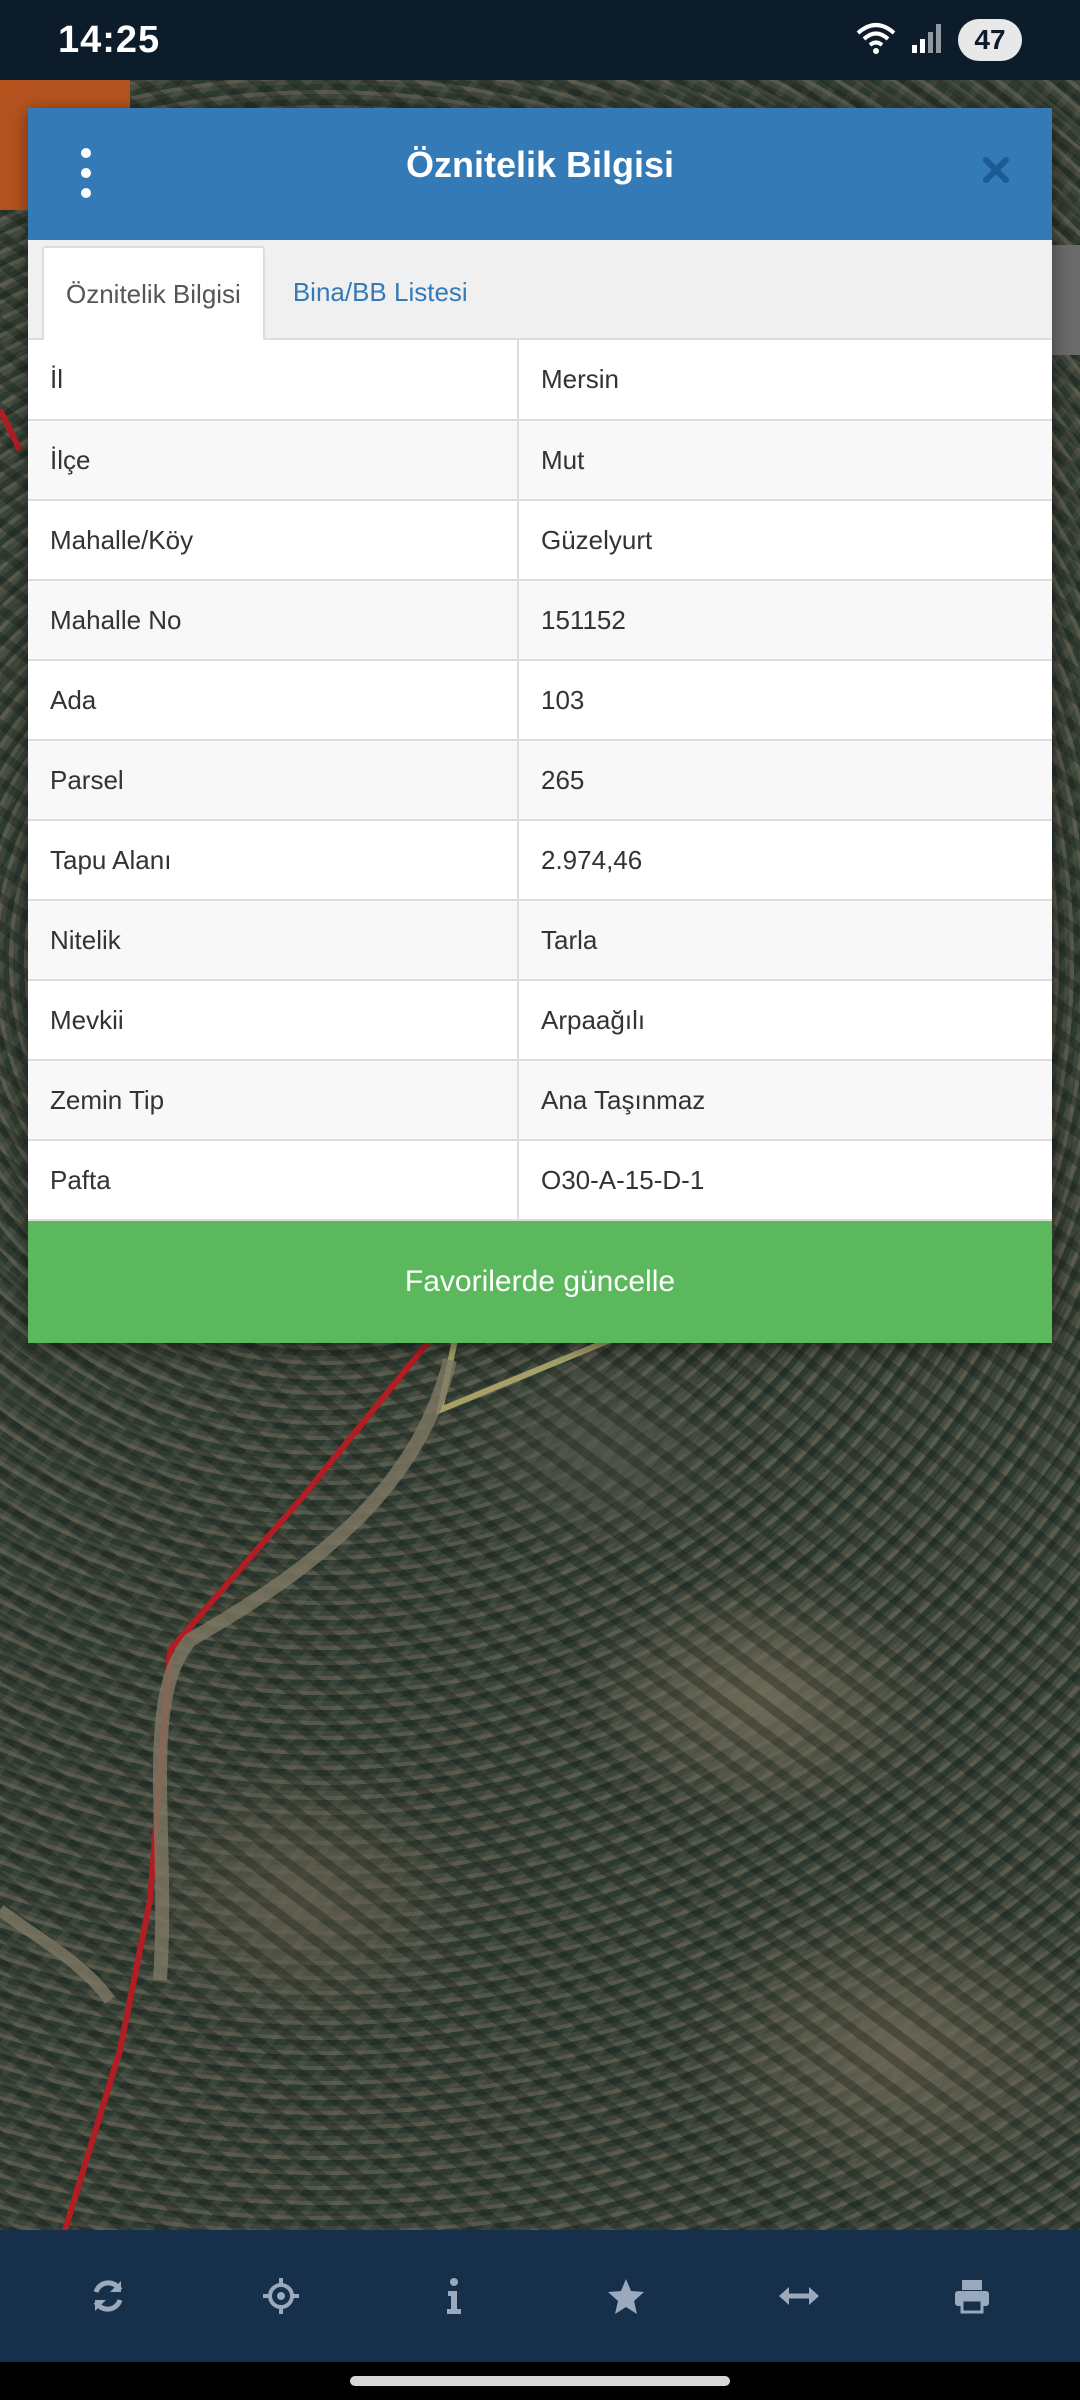 This screenshot has height=2400, width=1080. Describe the element at coordinates (273, 380) in the screenshot. I see `row-label: İl` at that location.